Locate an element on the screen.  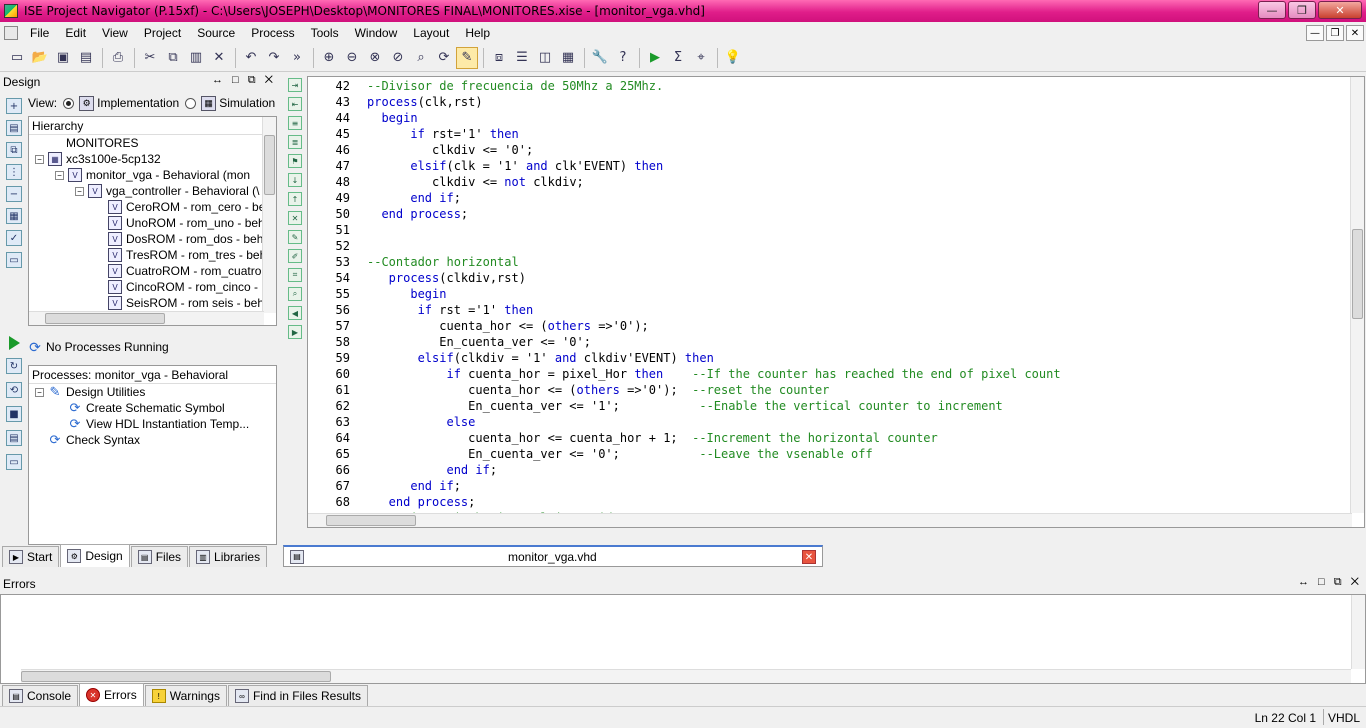
tab-start: ▶ Start is located at coordinates (31, 556).